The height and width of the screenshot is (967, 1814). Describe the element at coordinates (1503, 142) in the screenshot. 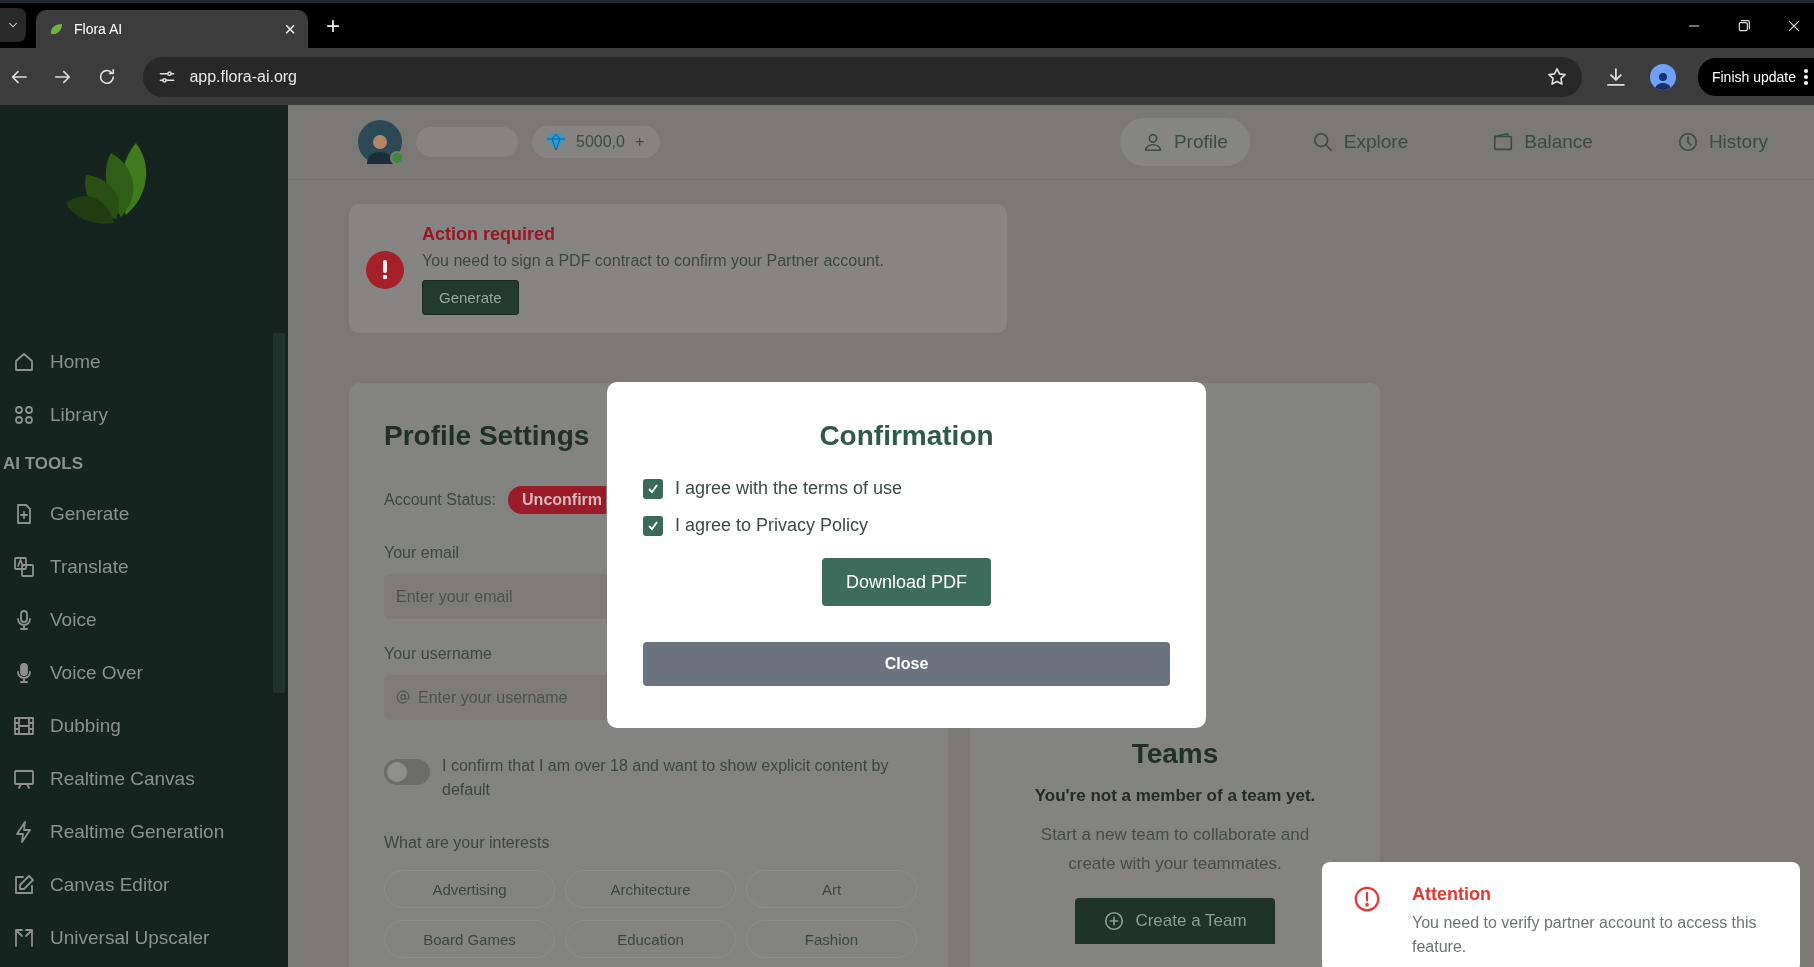

I see `wallet-icon` at that location.